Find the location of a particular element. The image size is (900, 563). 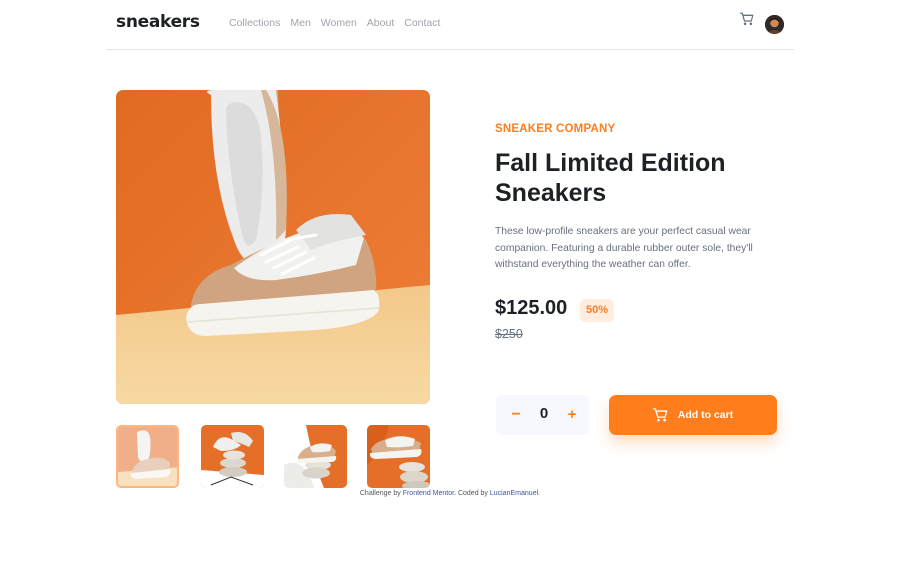

current-price: $125.00 is located at coordinates (531, 308).